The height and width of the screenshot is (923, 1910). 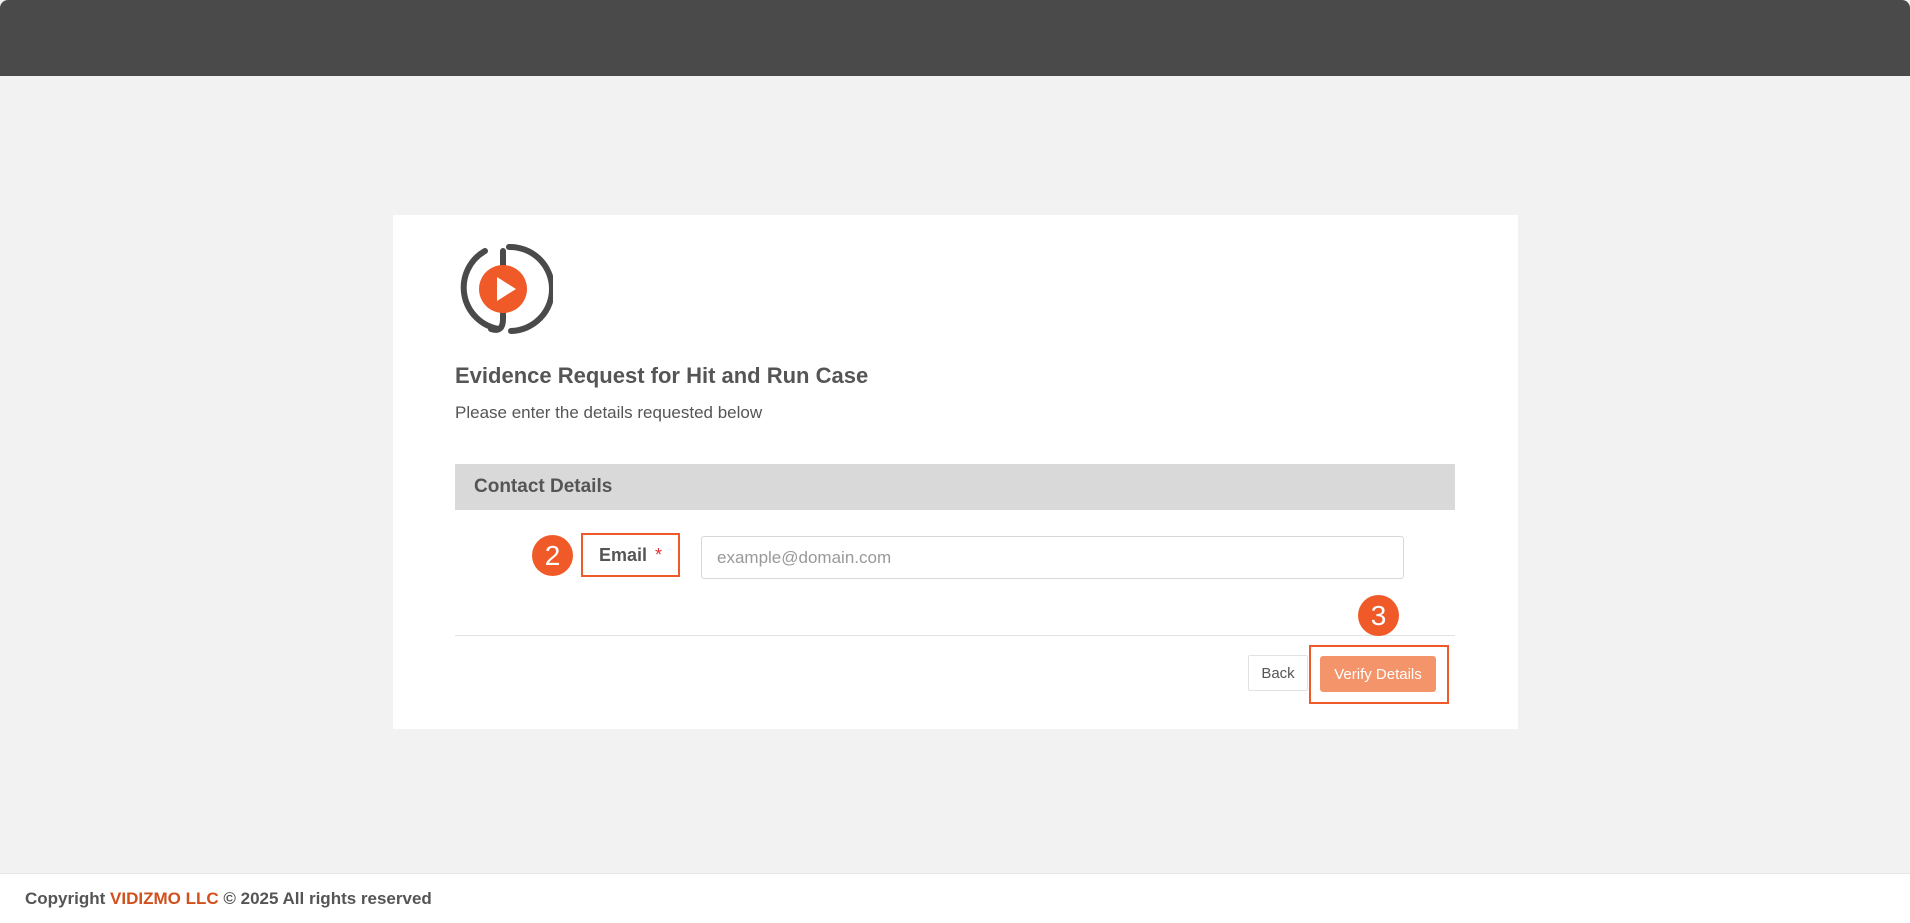 What do you see at coordinates (552, 555) in the screenshot?
I see `step-2-badge: 2` at bounding box center [552, 555].